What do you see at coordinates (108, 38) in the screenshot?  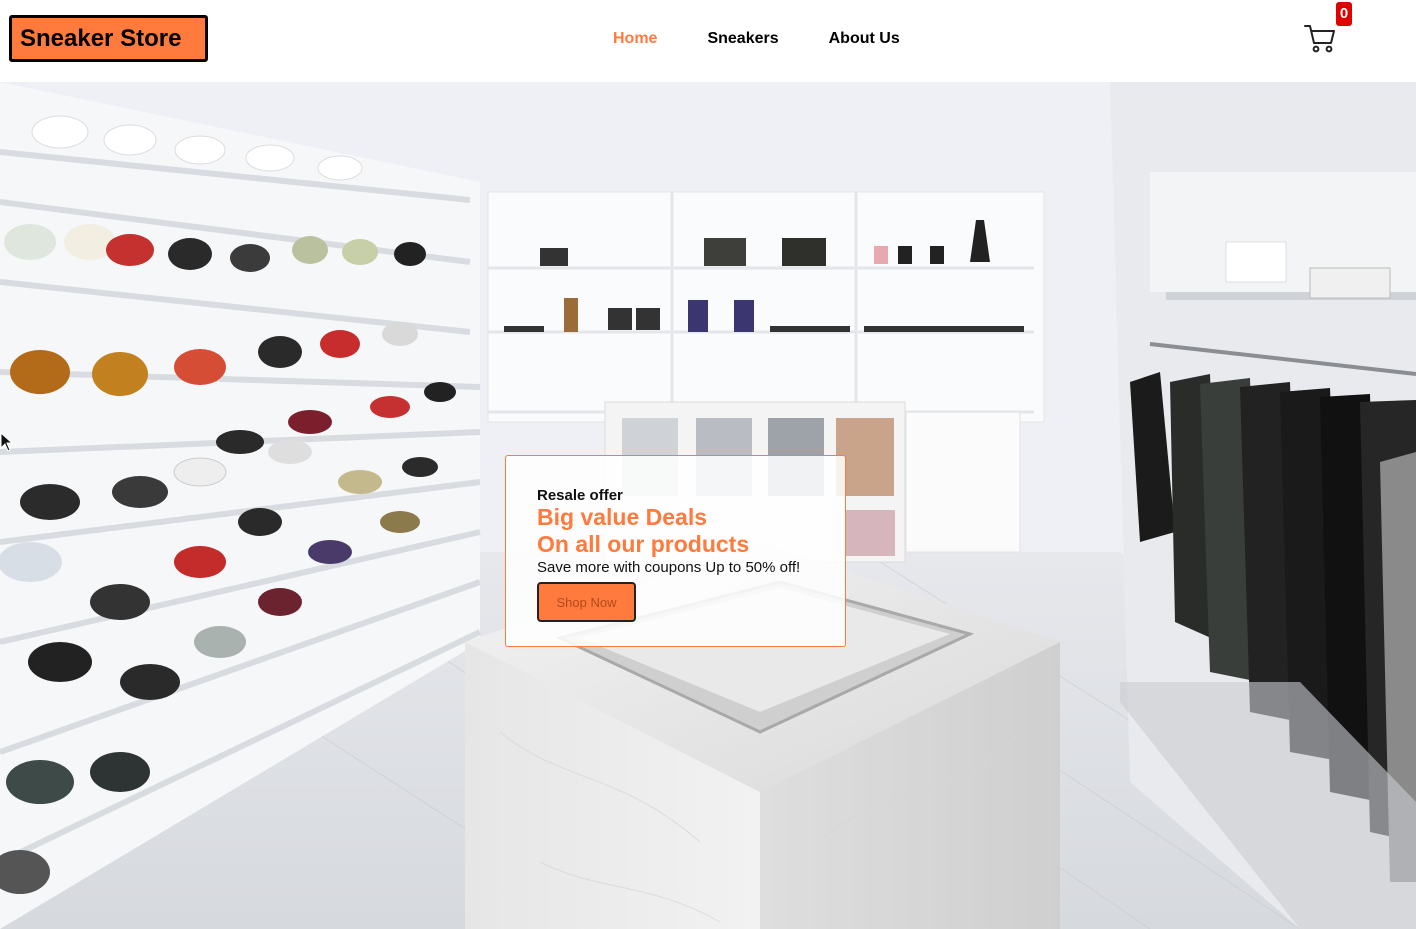 I see `site-logo: Sneaker Store` at bounding box center [108, 38].